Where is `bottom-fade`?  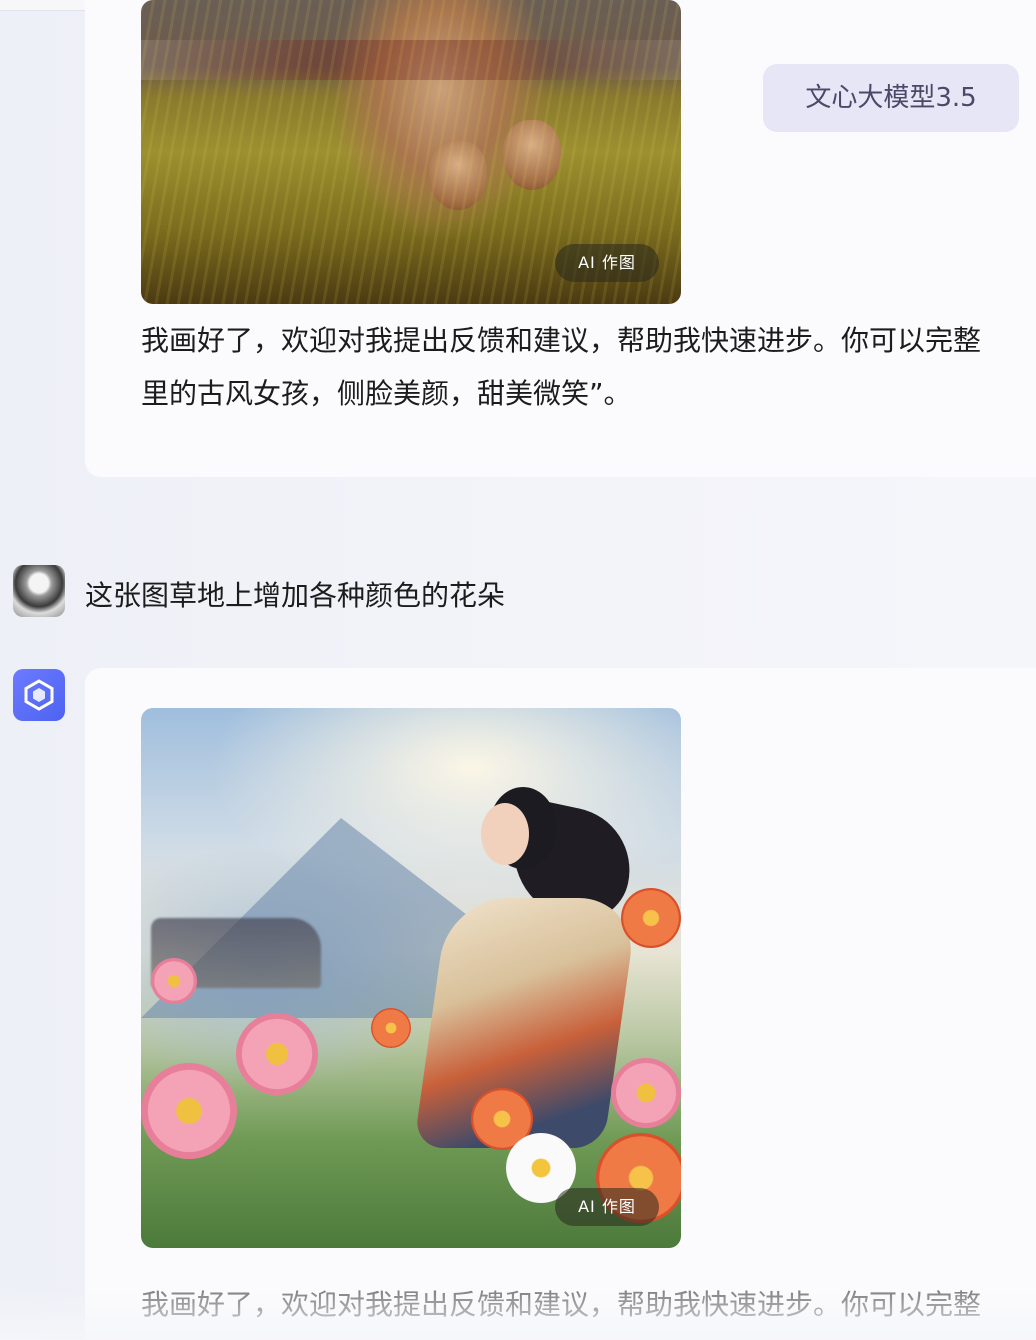
bottom-fade is located at coordinates (518, 1315).